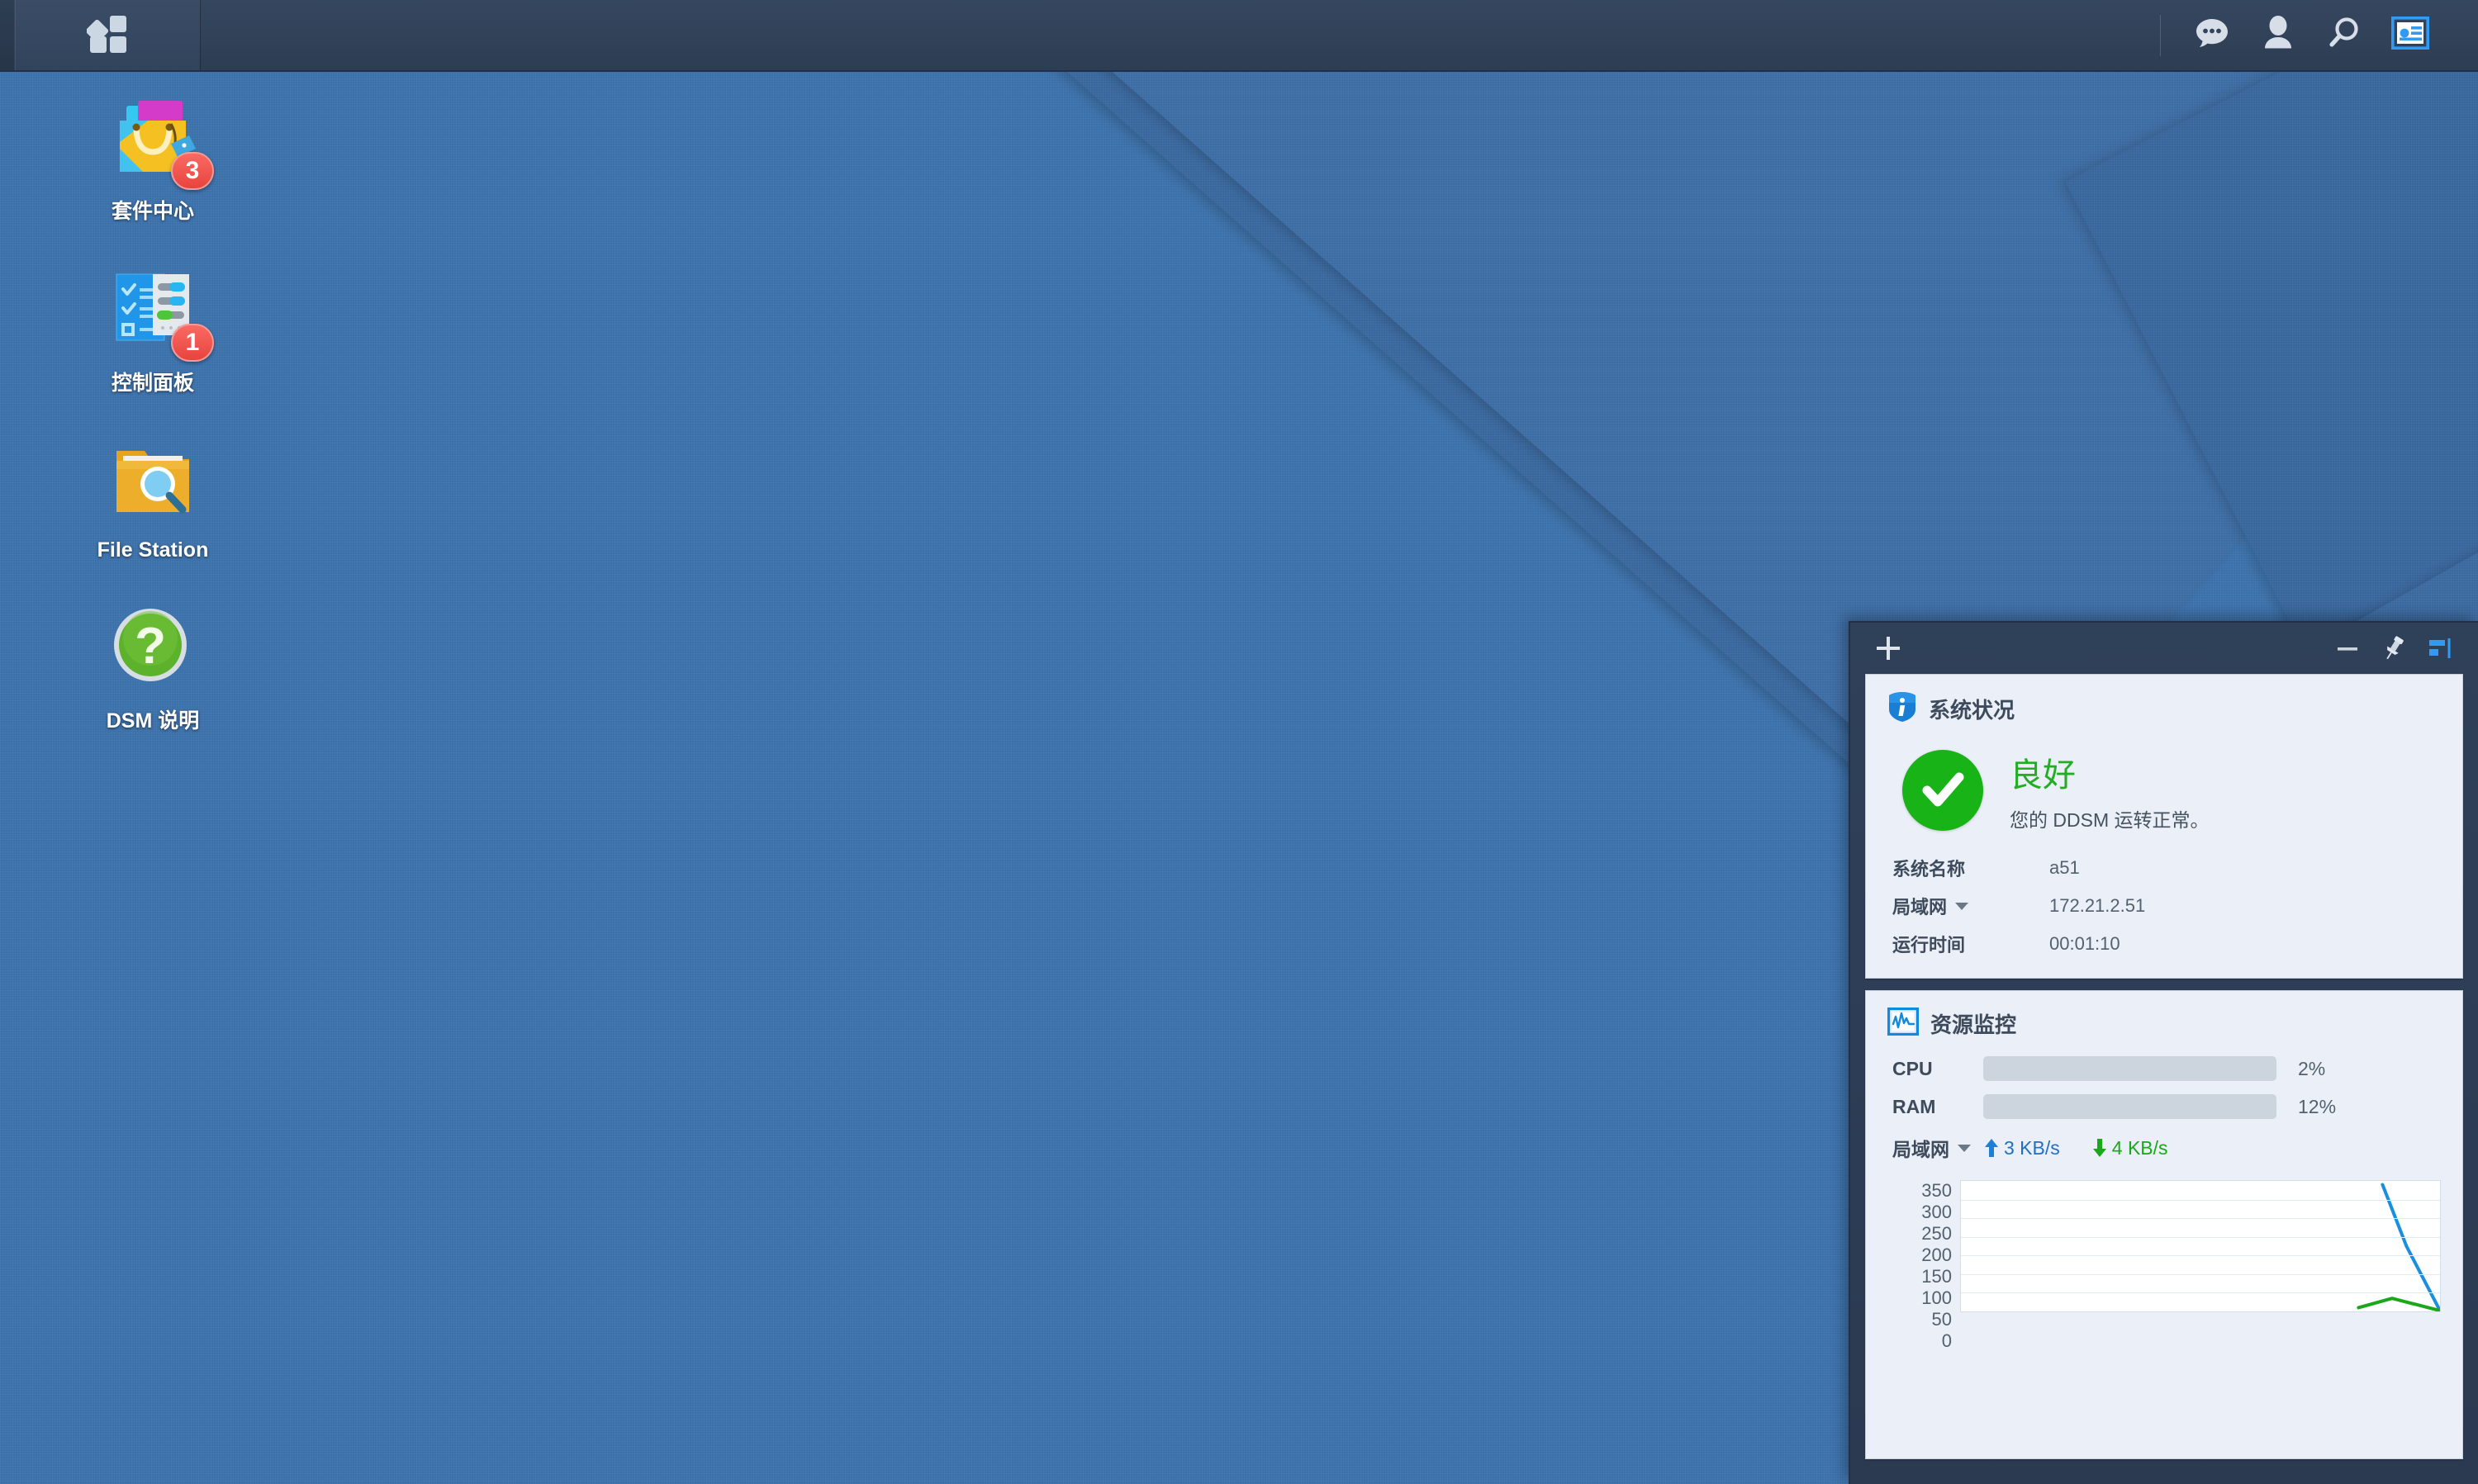  I want to click on package-center-icon: 3, so click(159, 140).